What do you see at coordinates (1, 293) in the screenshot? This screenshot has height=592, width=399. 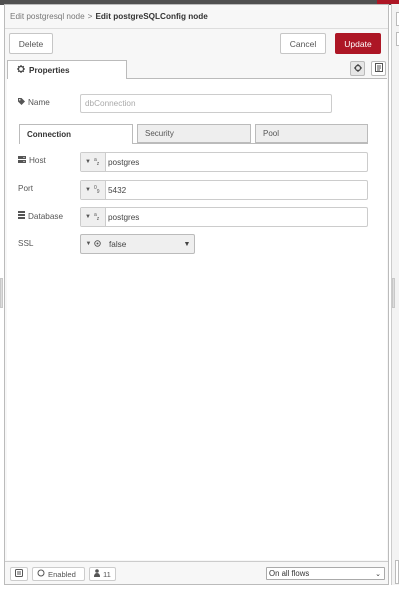 I see `left-resize-handle` at bounding box center [1, 293].